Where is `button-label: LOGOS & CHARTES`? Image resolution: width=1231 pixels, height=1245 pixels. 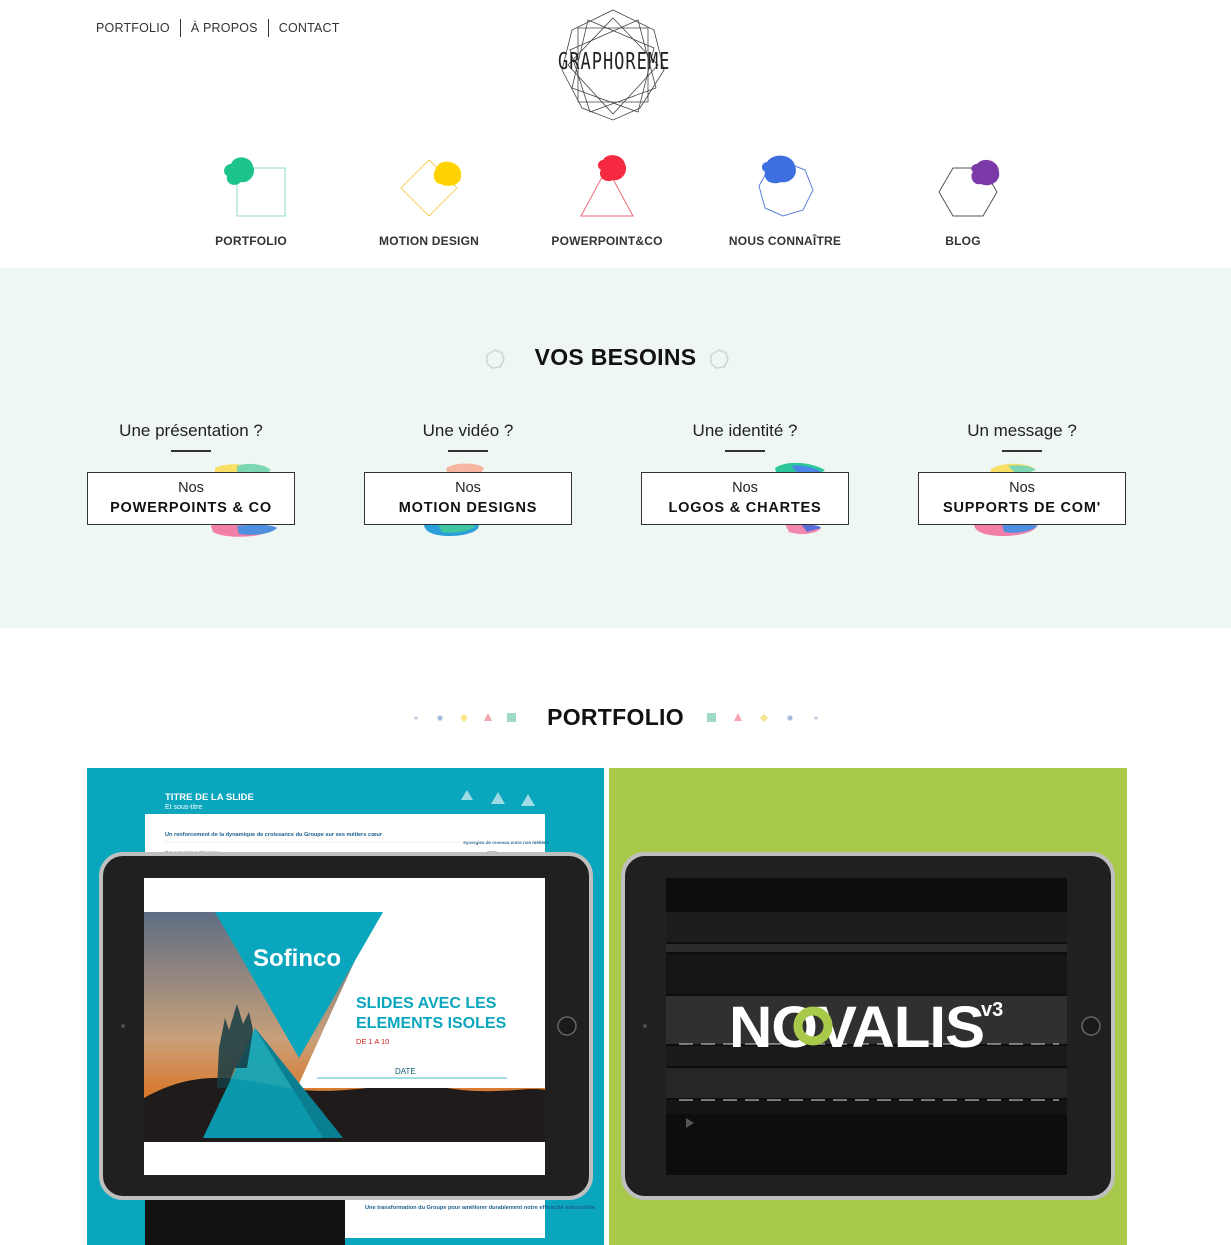 button-label: LOGOS & CHARTES is located at coordinates (745, 508).